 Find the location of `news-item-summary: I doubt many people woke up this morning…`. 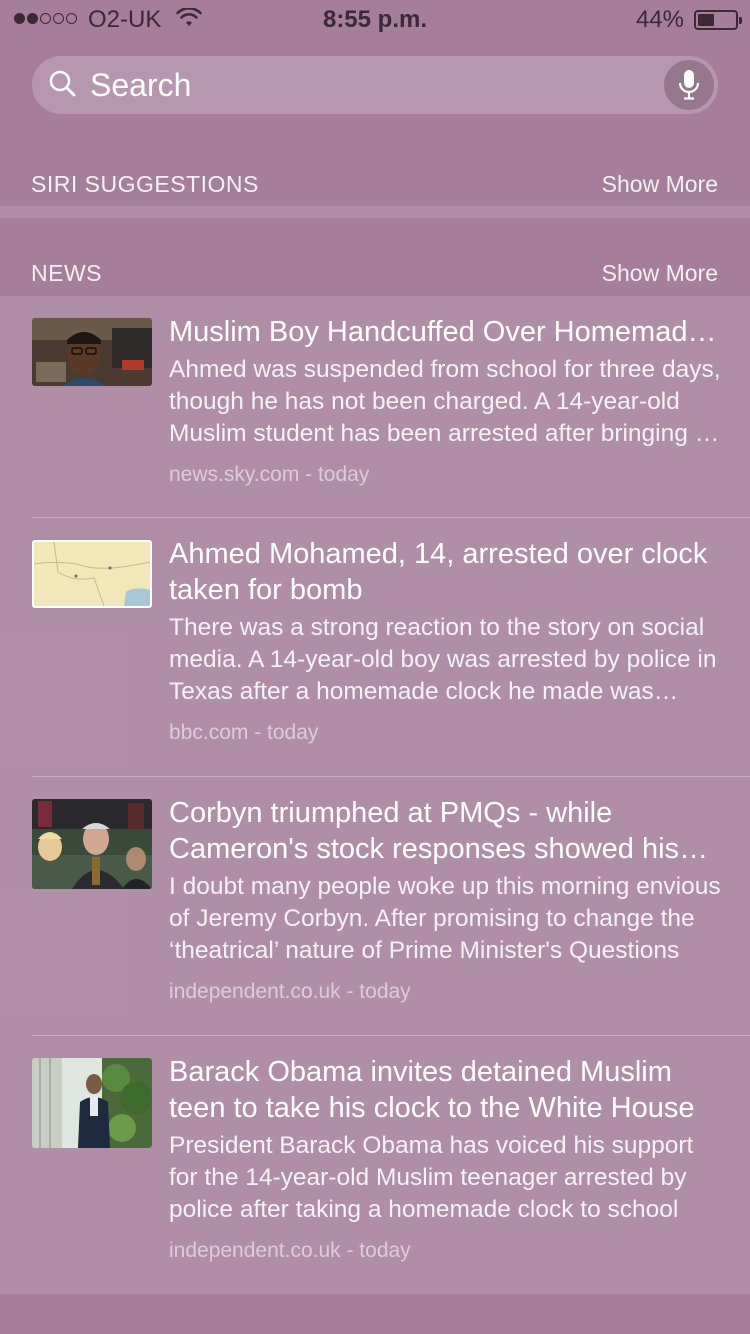

news-item-summary: I doubt many people woke up this morning… is located at coordinates (445, 918).